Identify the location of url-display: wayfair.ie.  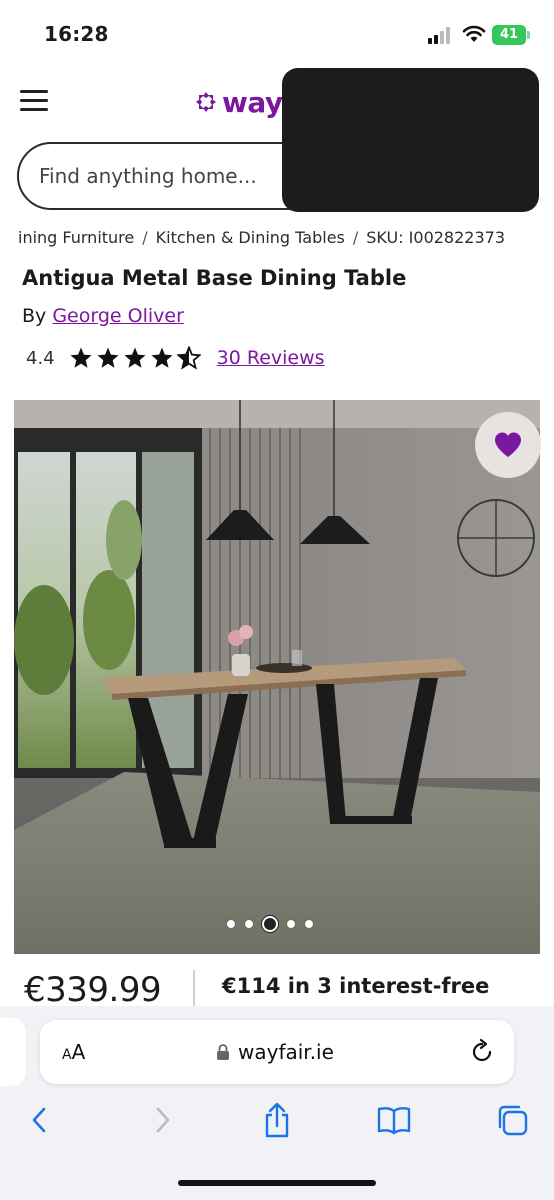
(275, 1052).